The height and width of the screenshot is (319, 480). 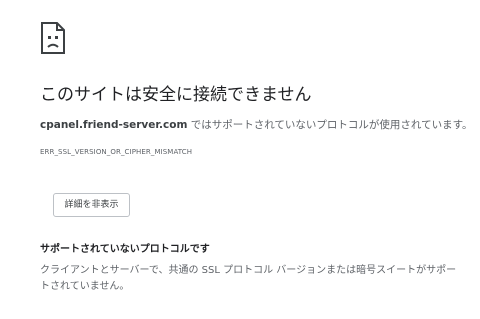 I want to click on hide-details-button: 詳細を非表示, so click(x=91, y=205).